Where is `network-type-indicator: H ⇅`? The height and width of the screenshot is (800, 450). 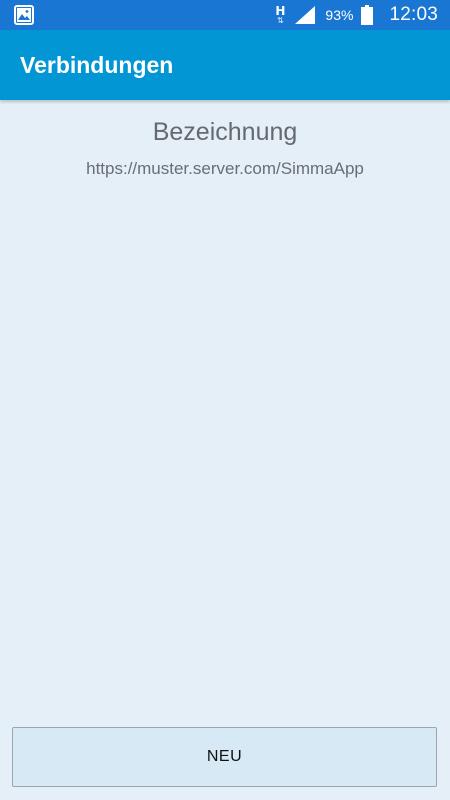
network-type-indicator: H ⇅ is located at coordinates (280, 15).